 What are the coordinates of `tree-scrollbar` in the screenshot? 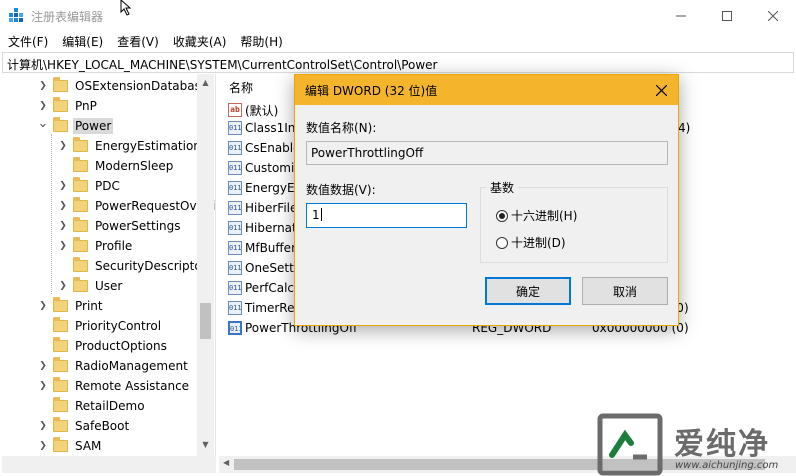 It's located at (205, 272).